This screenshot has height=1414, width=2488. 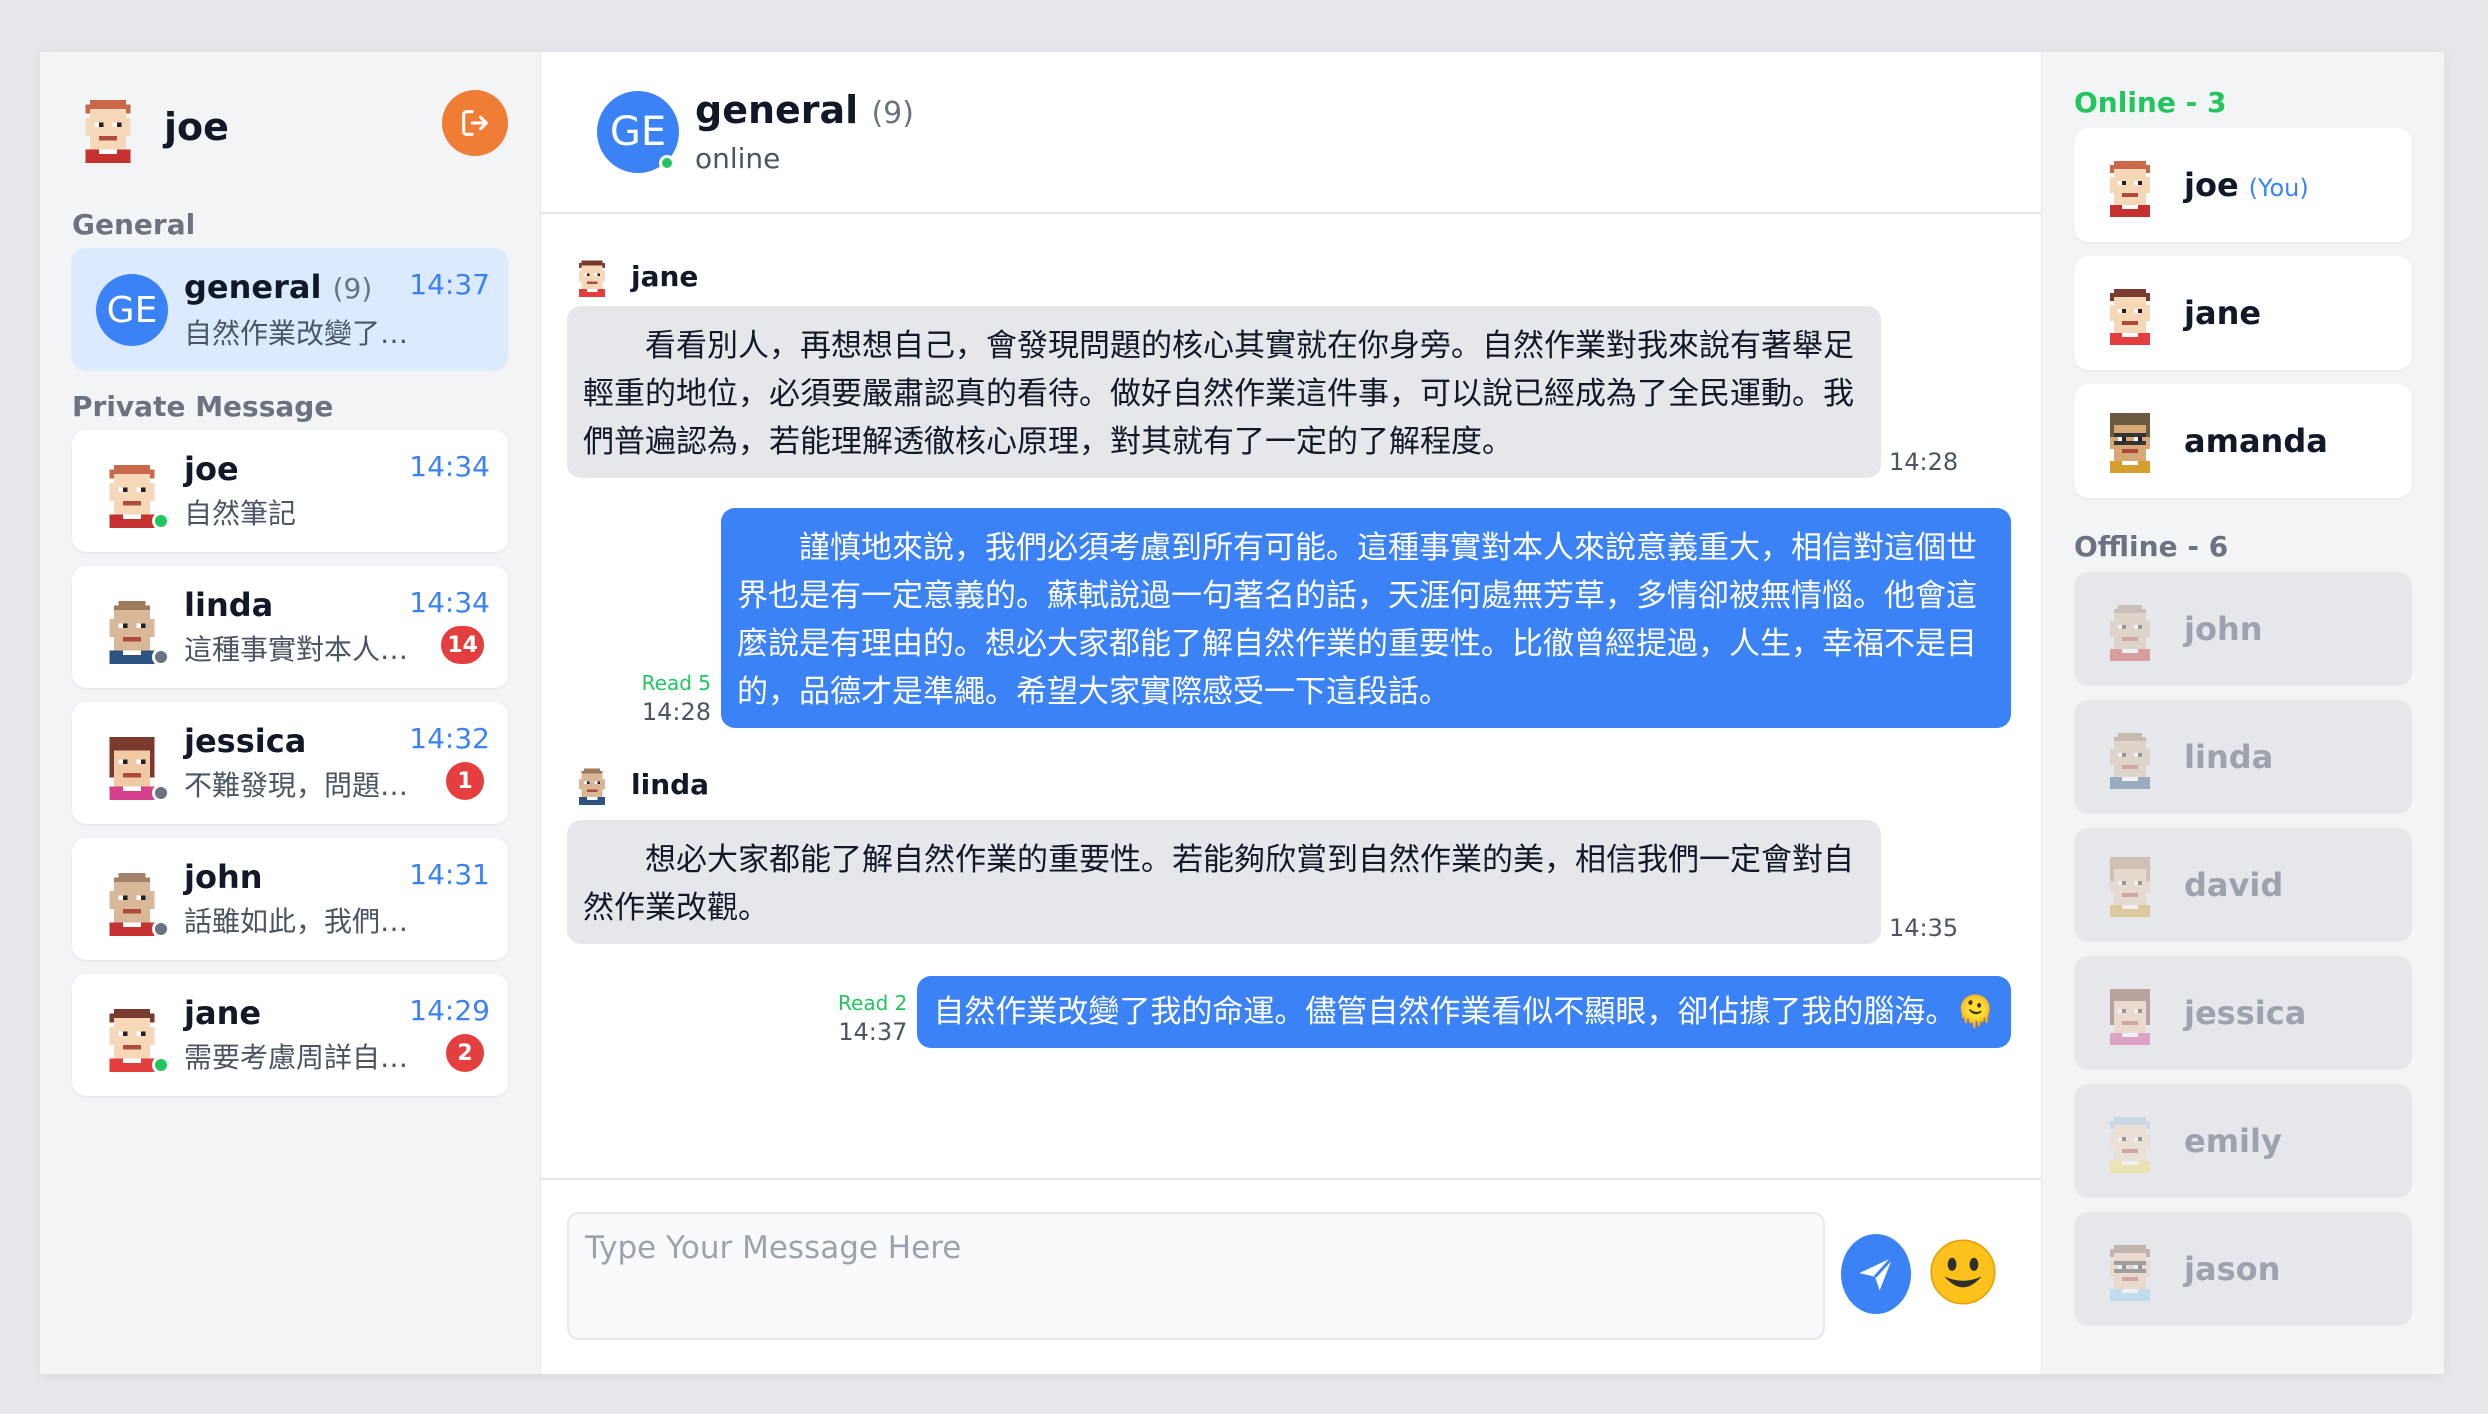 I want to click on author-name: jane, so click(x=665, y=276).